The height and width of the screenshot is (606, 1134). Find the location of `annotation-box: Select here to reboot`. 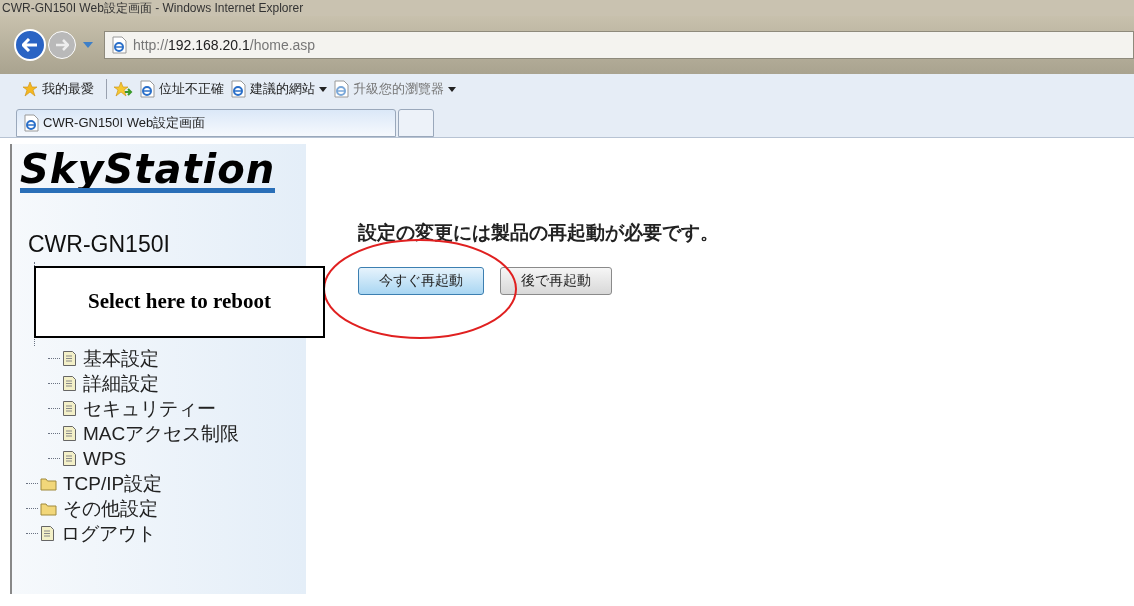

annotation-box: Select here to reboot is located at coordinates (179, 302).